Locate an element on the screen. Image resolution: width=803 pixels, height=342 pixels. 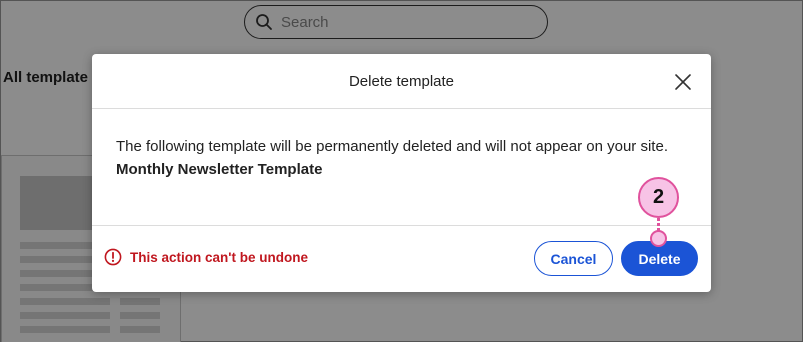
dialog-title: Delete template is located at coordinates (401, 81).